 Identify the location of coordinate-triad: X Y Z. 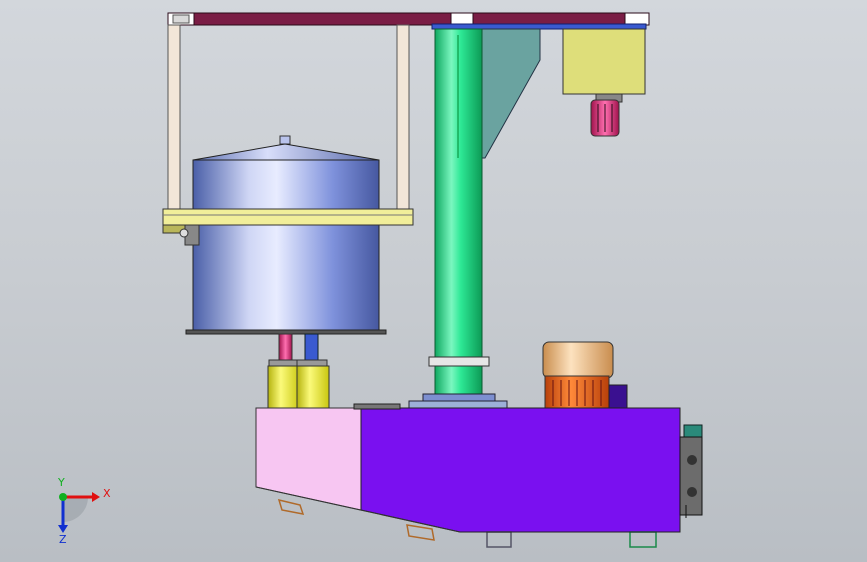
(84, 511).